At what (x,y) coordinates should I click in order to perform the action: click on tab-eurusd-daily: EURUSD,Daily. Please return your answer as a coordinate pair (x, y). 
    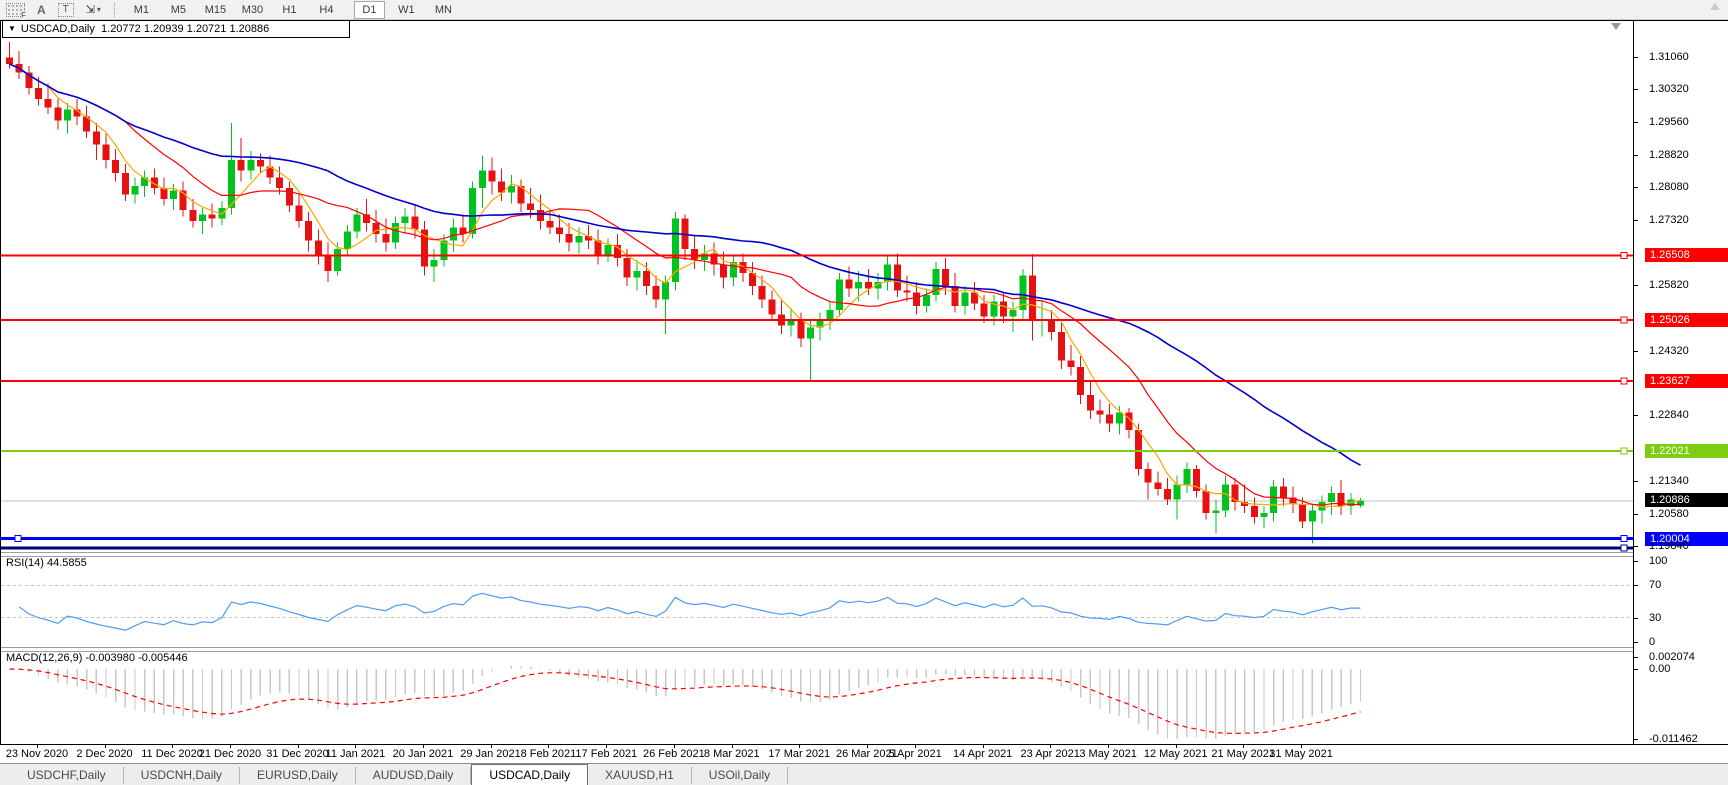
    Looking at the image, I should click on (298, 775).